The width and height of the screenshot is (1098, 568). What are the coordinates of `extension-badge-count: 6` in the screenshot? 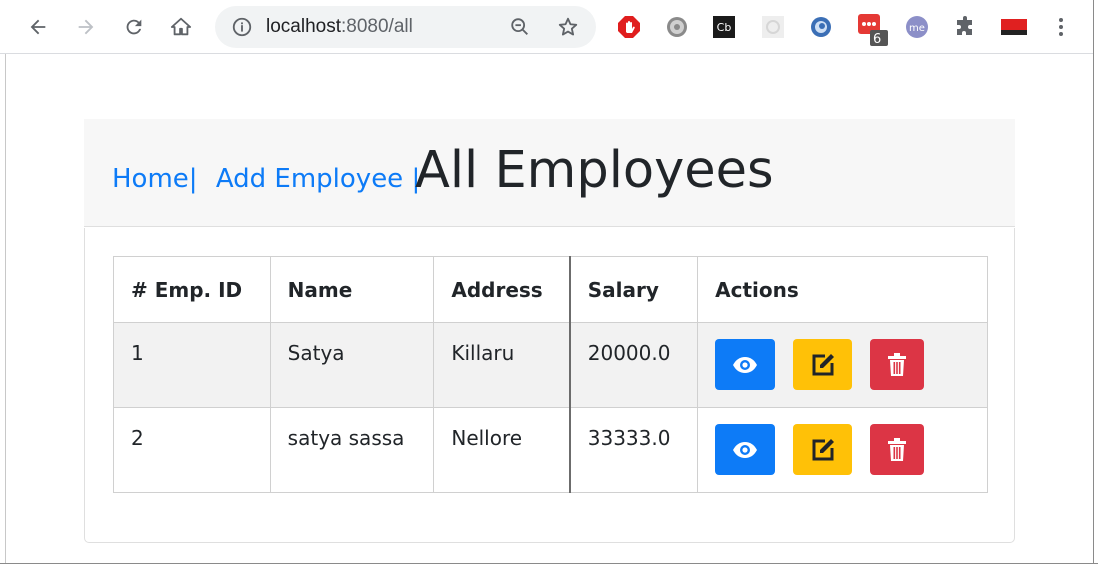 It's located at (877, 39).